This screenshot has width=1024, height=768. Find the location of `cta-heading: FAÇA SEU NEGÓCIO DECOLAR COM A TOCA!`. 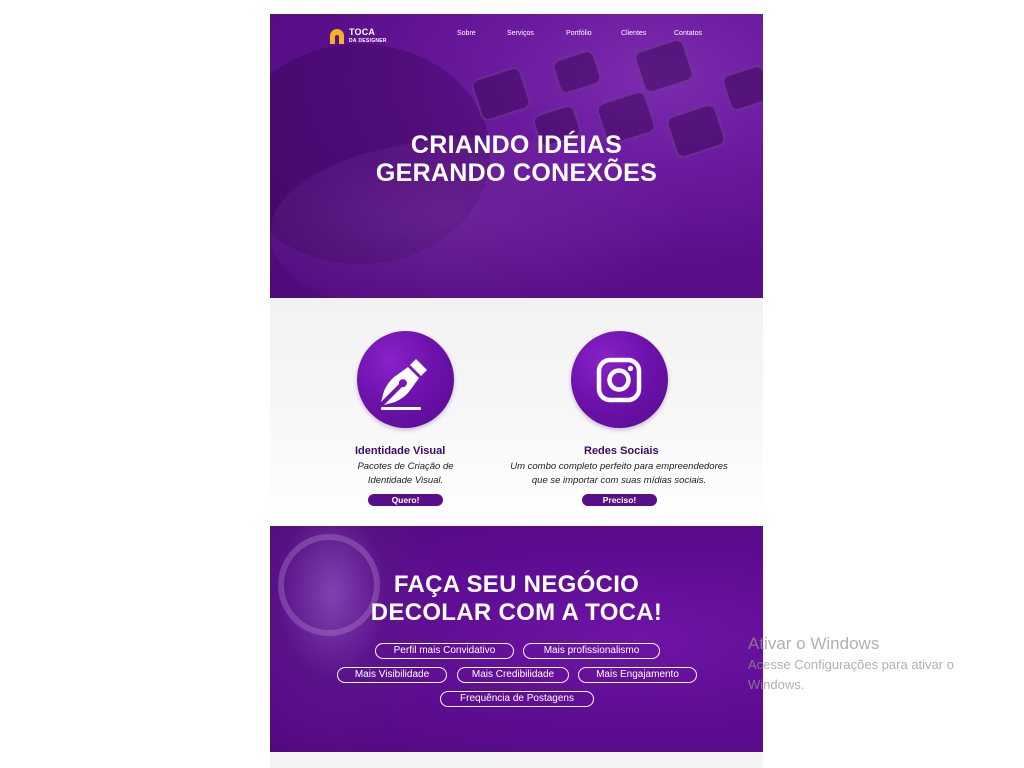

cta-heading: FAÇA SEU NEGÓCIO DECOLAR COM A TOCA! is located at coordinates (516, 599).